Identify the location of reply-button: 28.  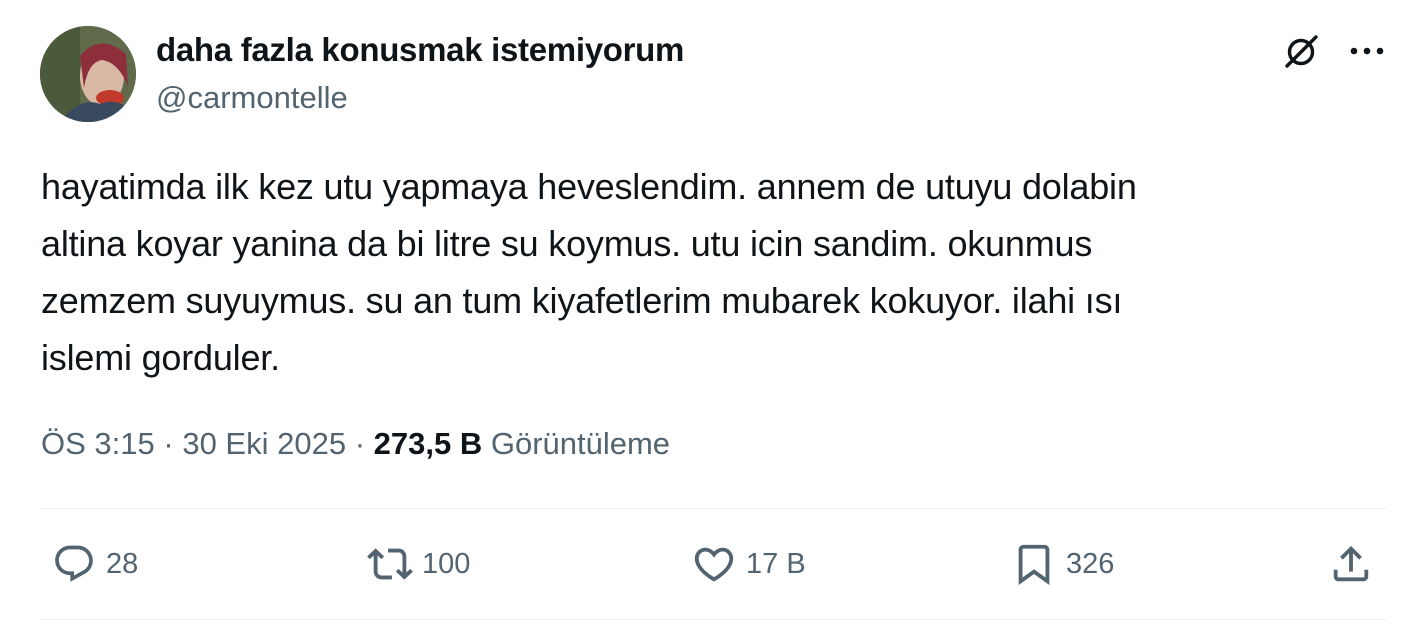
(94, 564).